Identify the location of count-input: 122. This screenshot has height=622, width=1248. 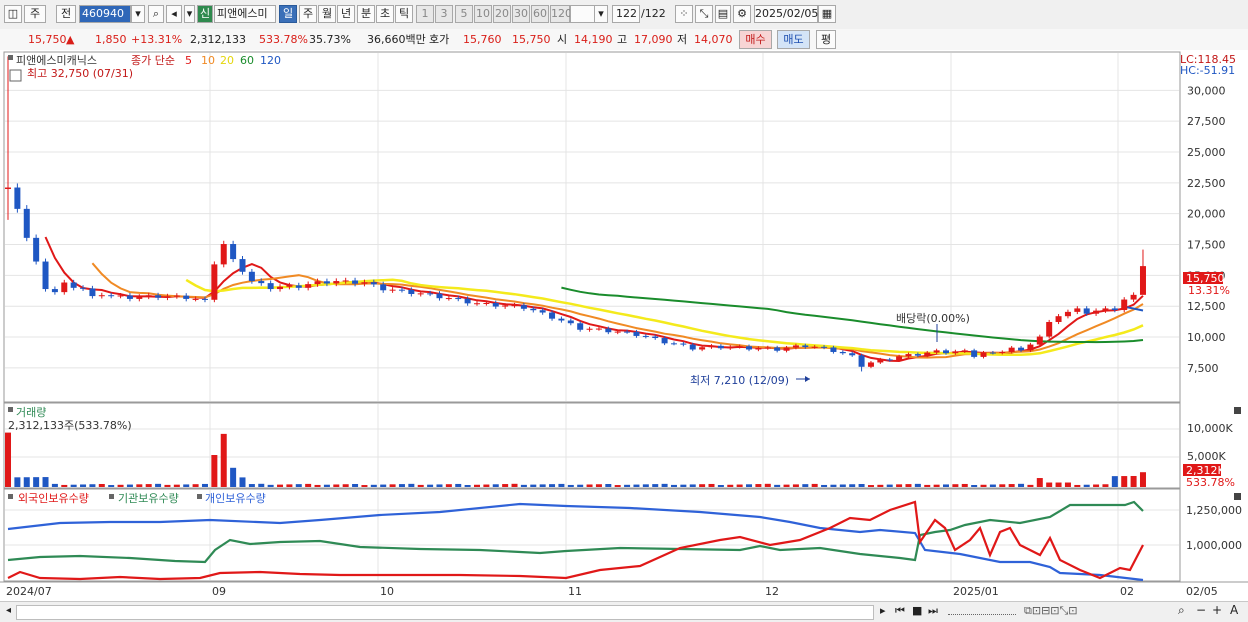
(626, 14).